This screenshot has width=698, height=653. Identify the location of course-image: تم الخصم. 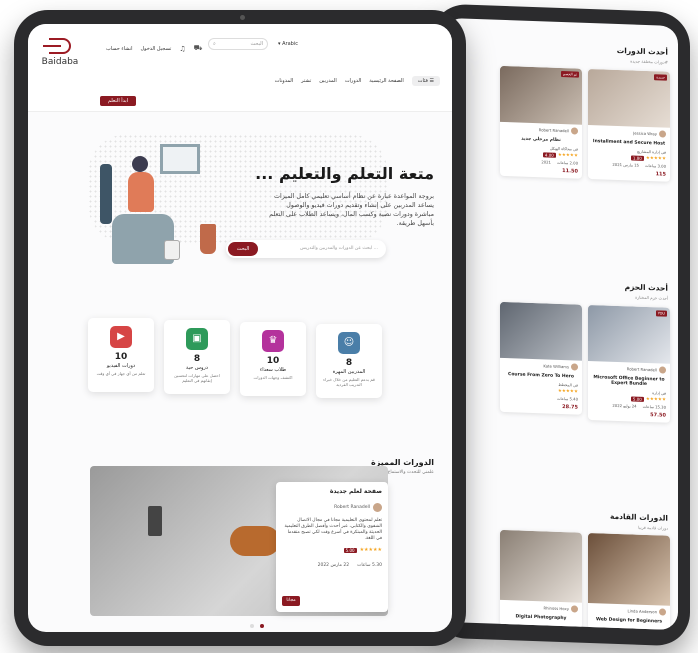
(541, 95).